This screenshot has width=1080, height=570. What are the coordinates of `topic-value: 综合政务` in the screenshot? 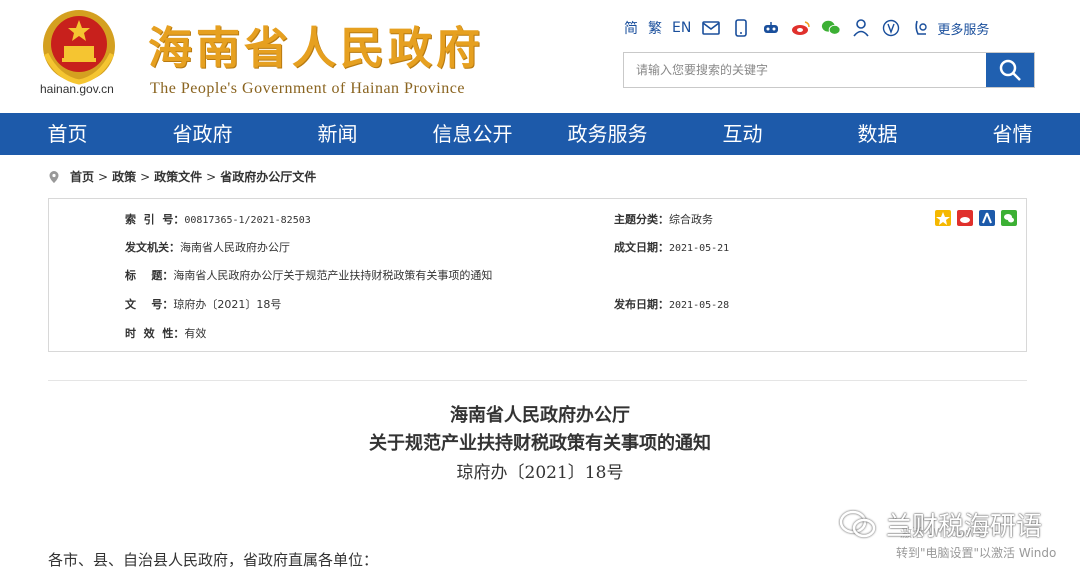 It's located at (691, 219).